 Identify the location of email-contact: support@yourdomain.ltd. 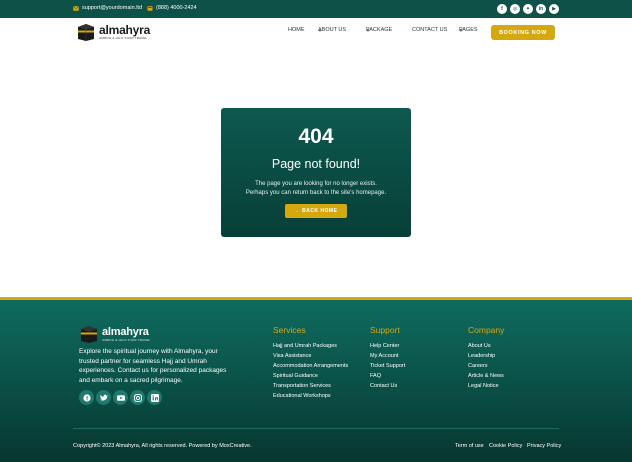
(107, 8).